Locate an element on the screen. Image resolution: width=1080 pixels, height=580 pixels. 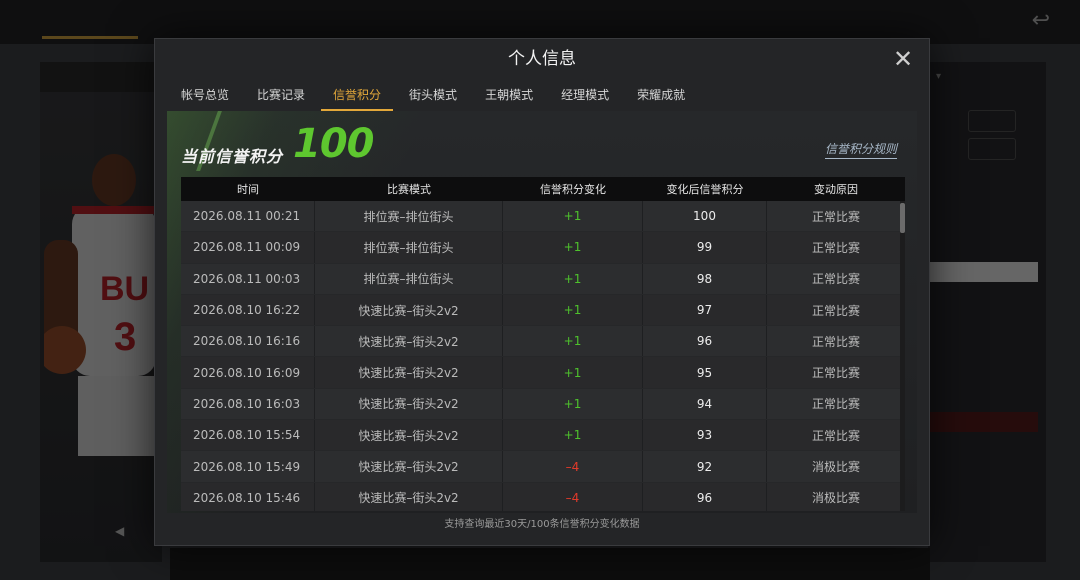
credit-rules-link: 信誉积分规则 is located at coordinates (860, 149).